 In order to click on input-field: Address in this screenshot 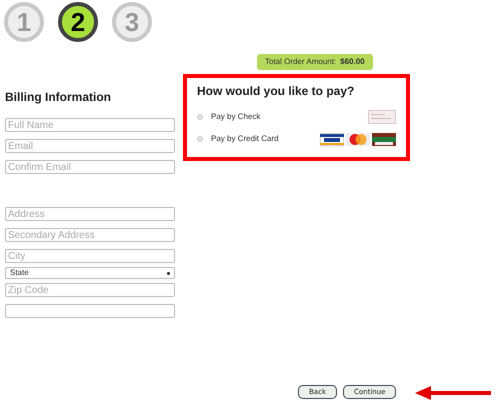, I will do `click(90, 214)`.